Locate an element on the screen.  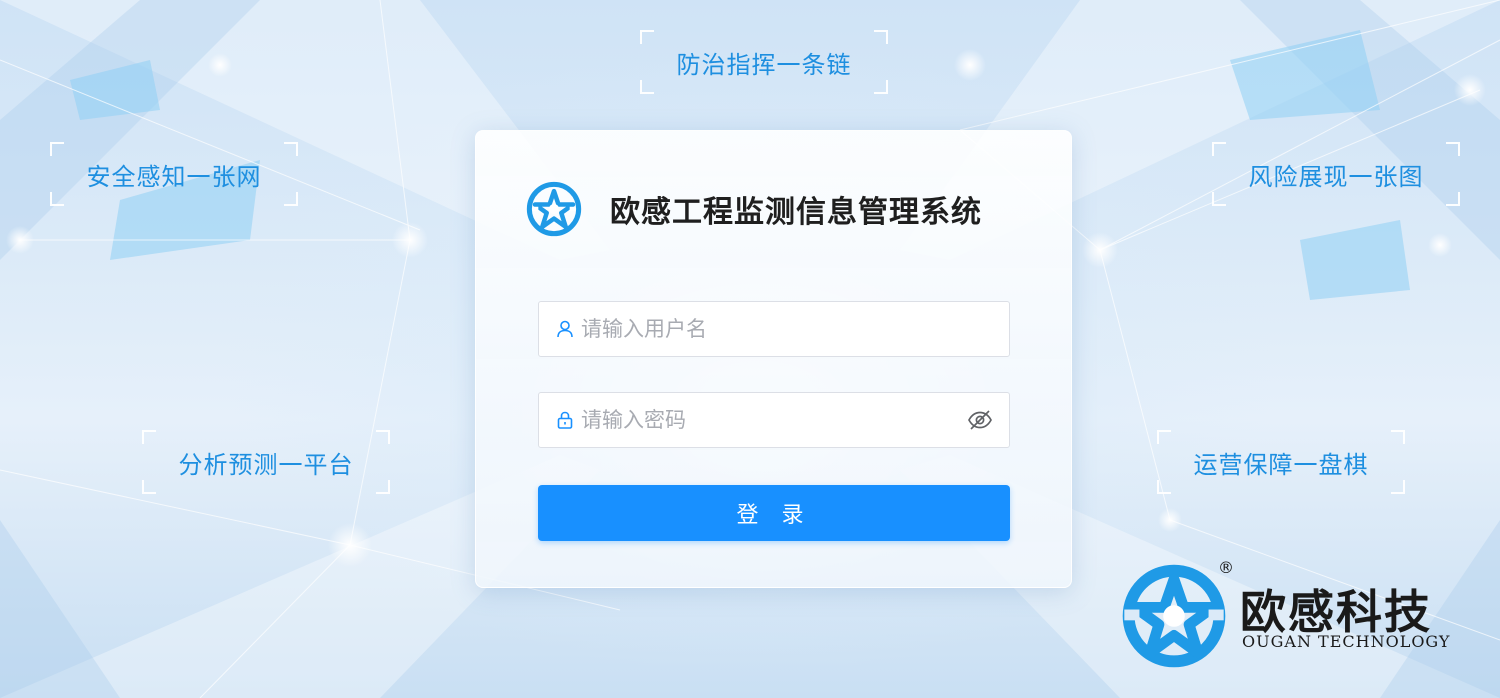
login-header: 欧感工程监测信息管理系统 is located at coordinates (754, 209).